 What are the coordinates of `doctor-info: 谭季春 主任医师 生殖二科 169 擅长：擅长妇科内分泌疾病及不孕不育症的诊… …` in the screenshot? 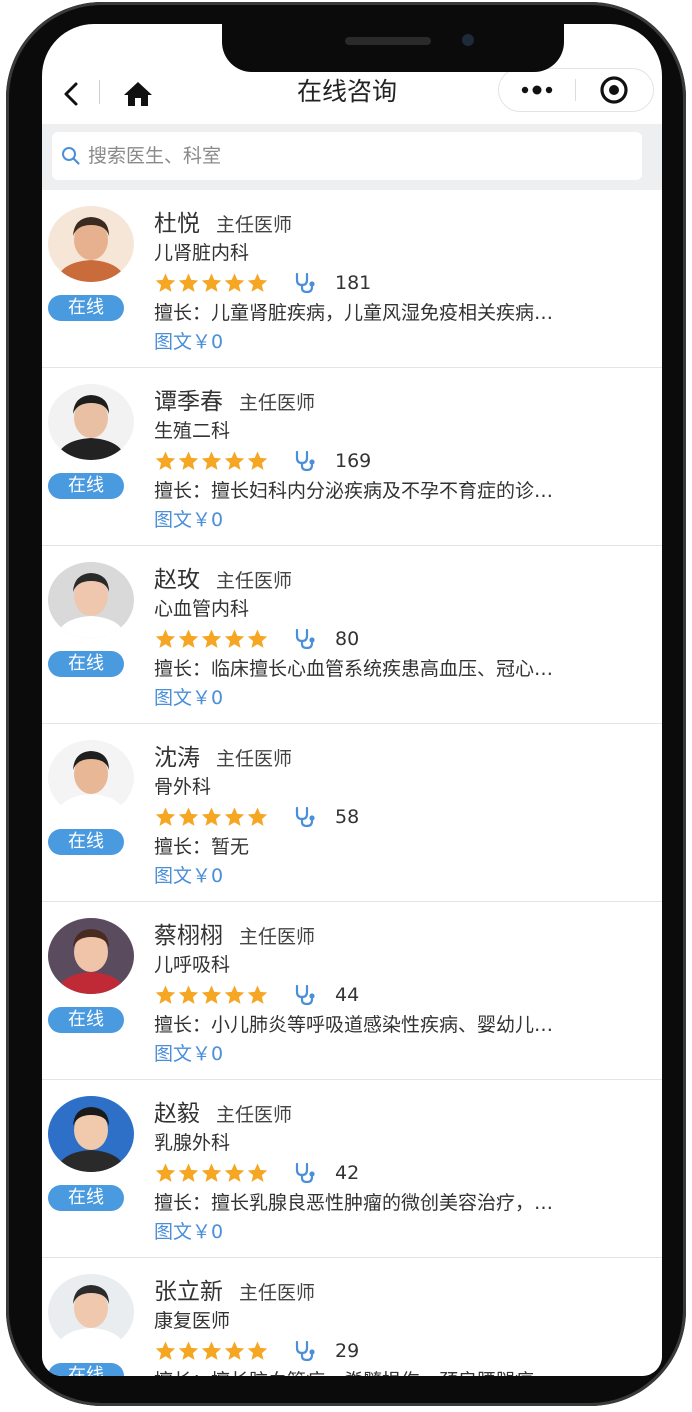 It's located at (404, 458).